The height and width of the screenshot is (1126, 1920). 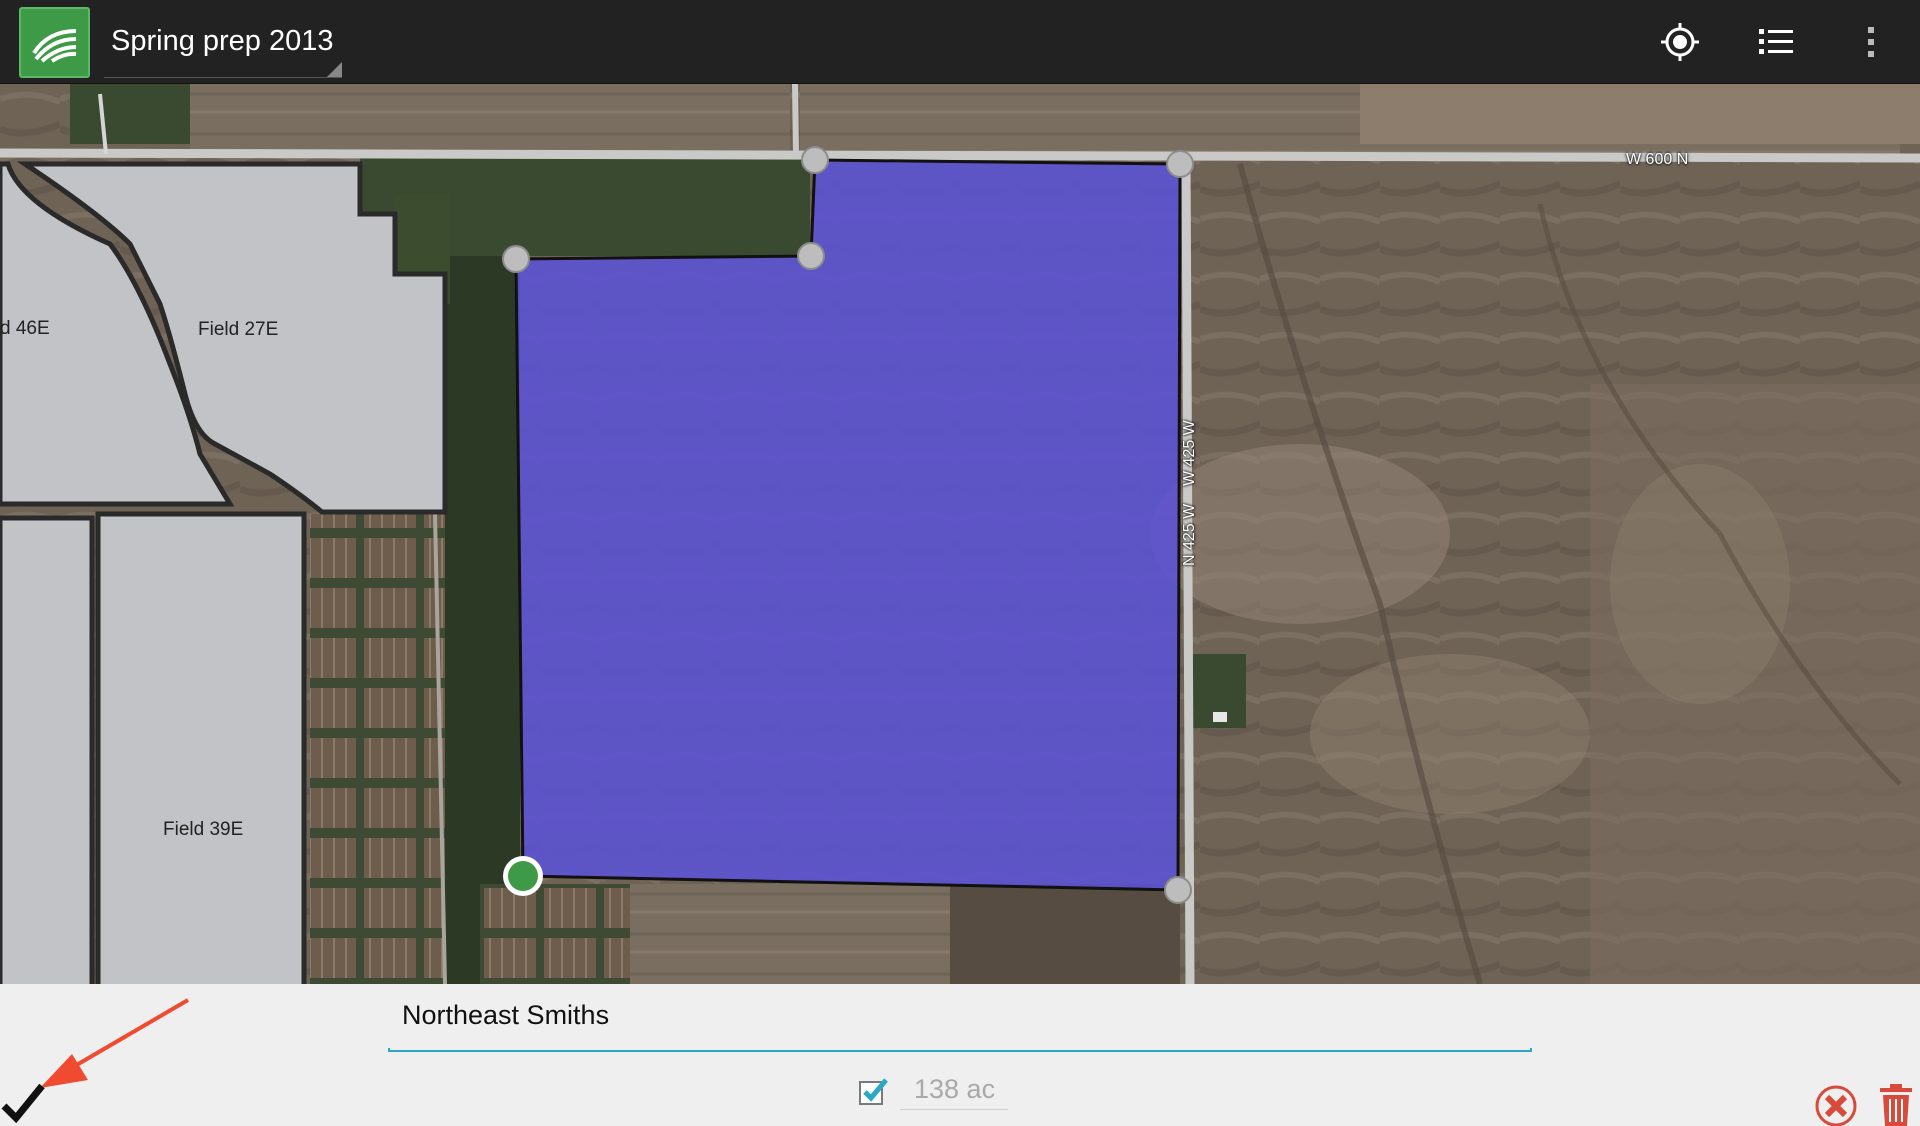 I want to click on field-name-input, so click(x=960, y=1015).